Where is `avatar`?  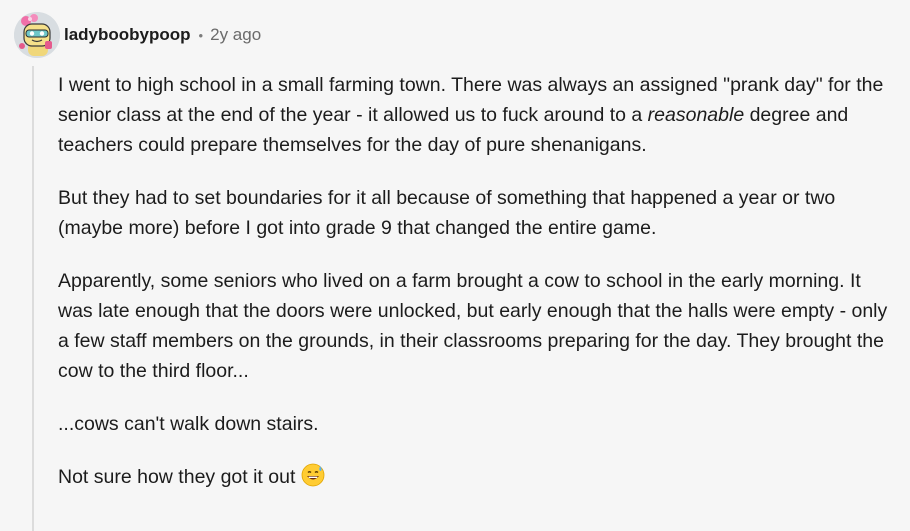
avatar is located at coordinates (37, 35).